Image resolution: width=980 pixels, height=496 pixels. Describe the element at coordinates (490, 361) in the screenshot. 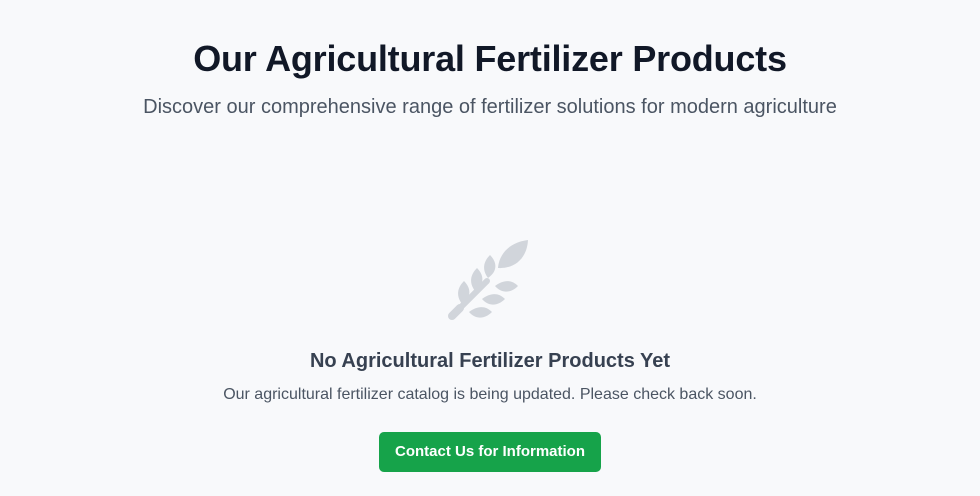

I see `empty-state-title: No Agricultural Fertilizer Products Yet` at that location.